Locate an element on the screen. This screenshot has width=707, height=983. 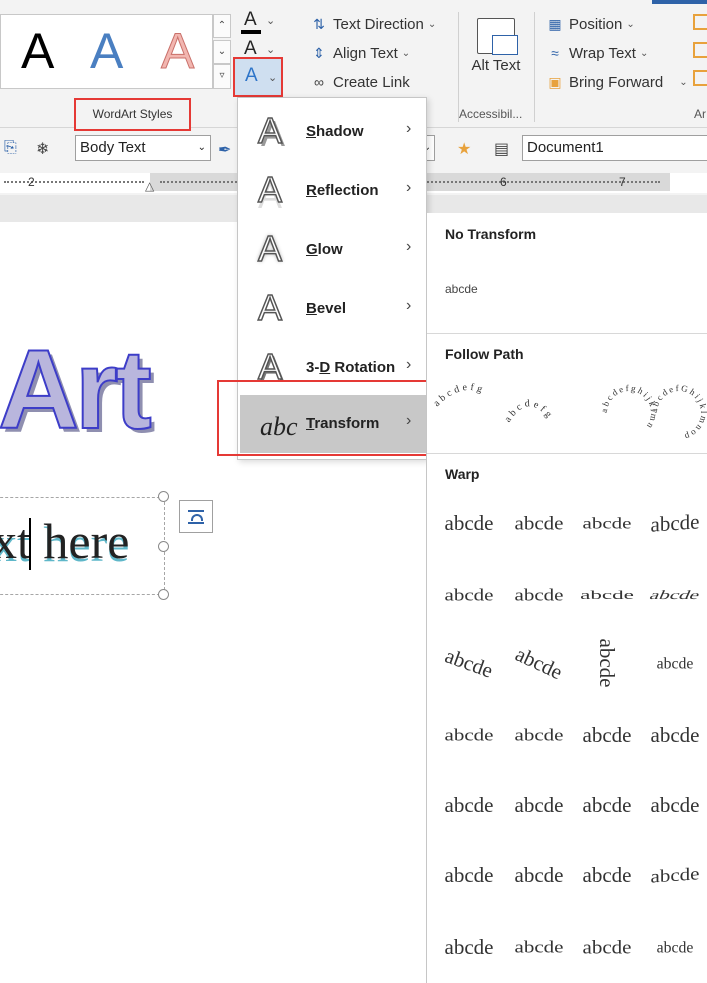
resize-handle-top-right is located at coordinates (163, 496).